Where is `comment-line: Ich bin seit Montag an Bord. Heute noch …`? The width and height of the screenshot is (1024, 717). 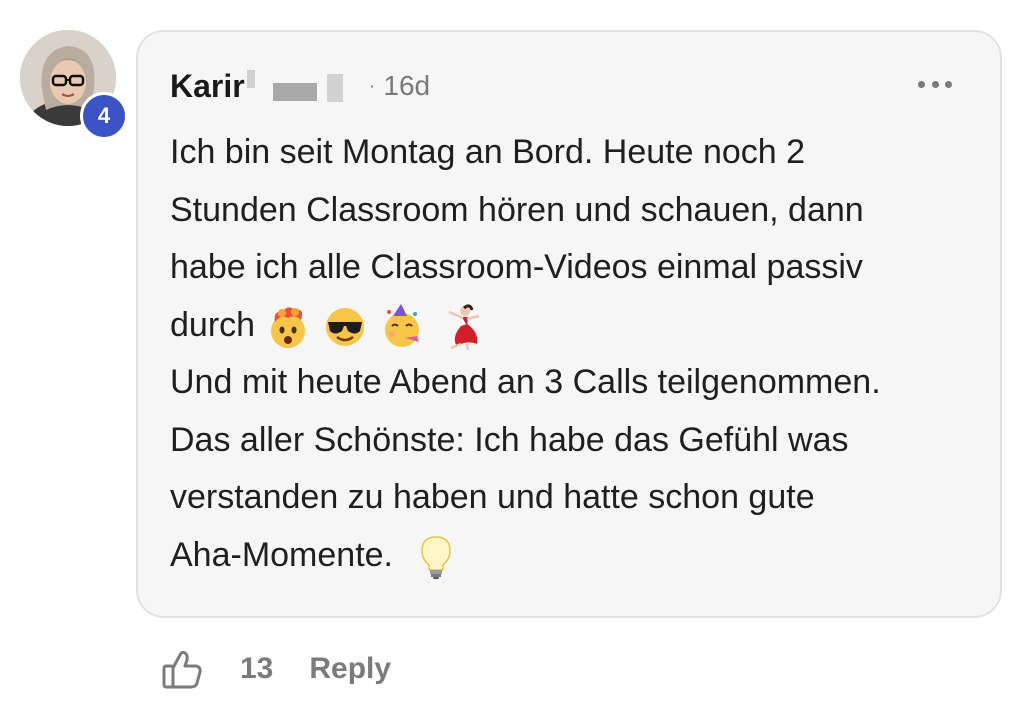 comment-line: Ich bin seit Montag an Bord. Heute noch … is located at coordinates (488, 152).